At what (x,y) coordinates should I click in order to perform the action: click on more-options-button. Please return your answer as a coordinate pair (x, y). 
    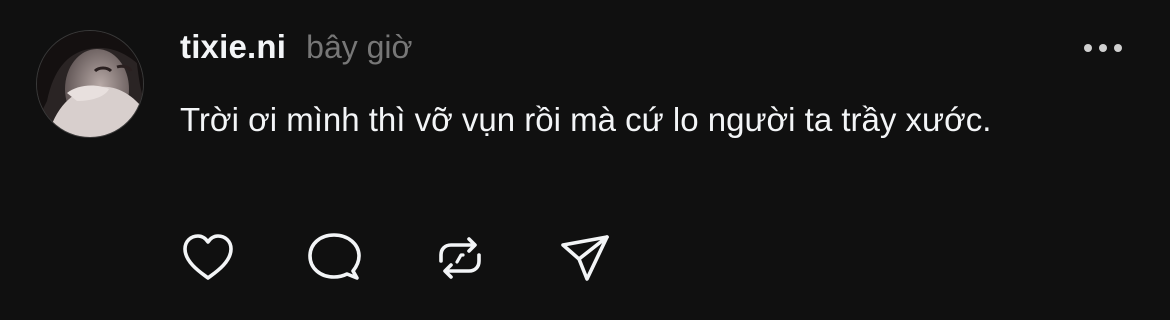
    Looking at the image, I should click on (1103, 48).